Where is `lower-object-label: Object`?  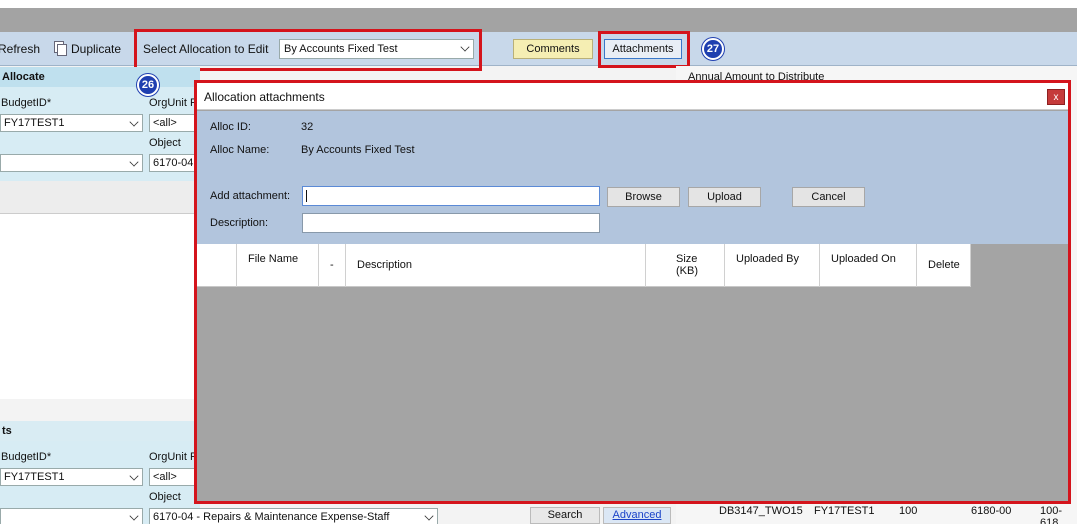 lower-object-label: Object is located at coordinates (165, 497).